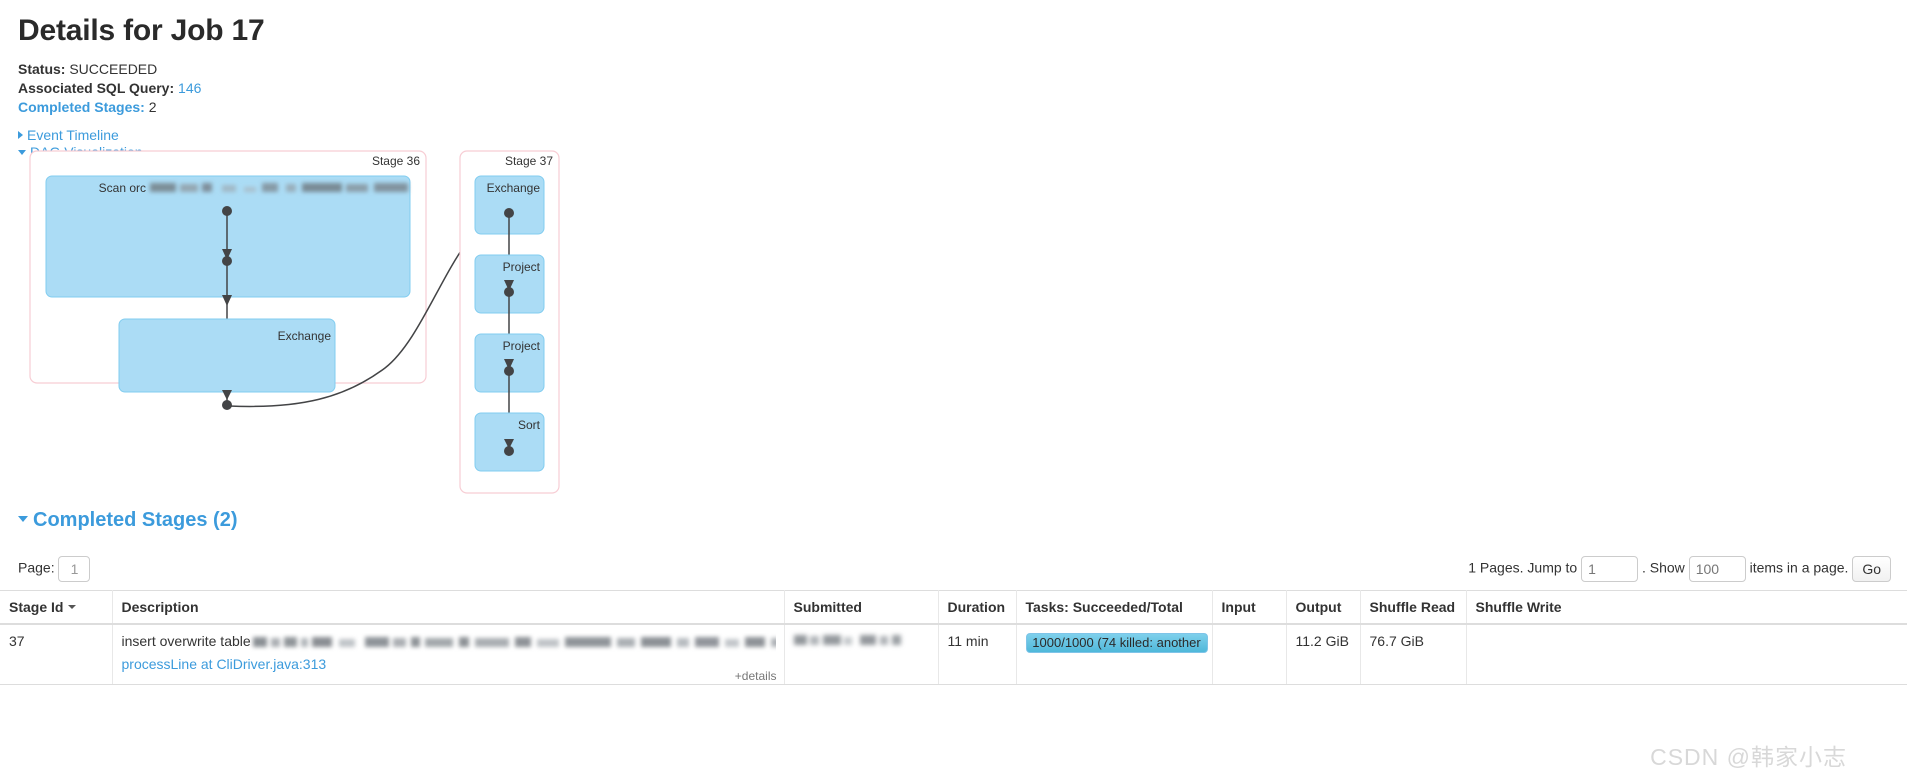 This screenshot has width=1907, height=780. I want to click on column-header-stage-id-label: Stage Id, so click(36, 607).